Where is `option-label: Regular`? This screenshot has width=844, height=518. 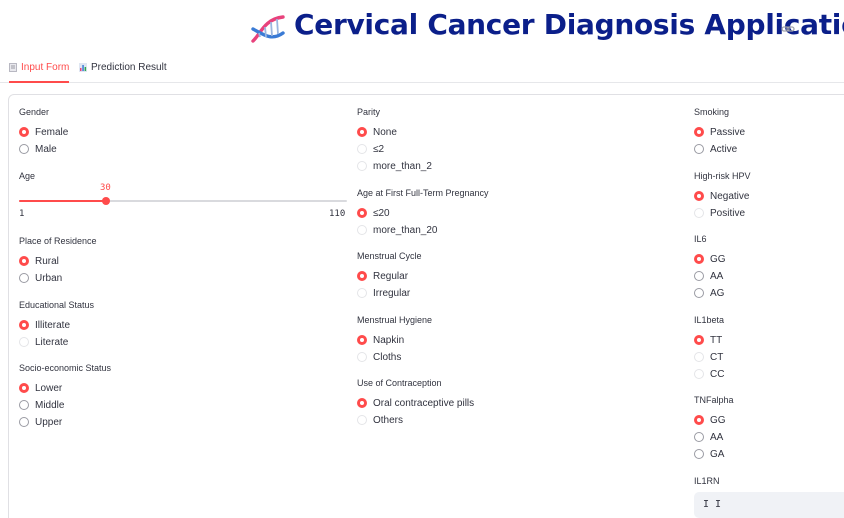
option-label: Regular is located at coordinates (391, 276).